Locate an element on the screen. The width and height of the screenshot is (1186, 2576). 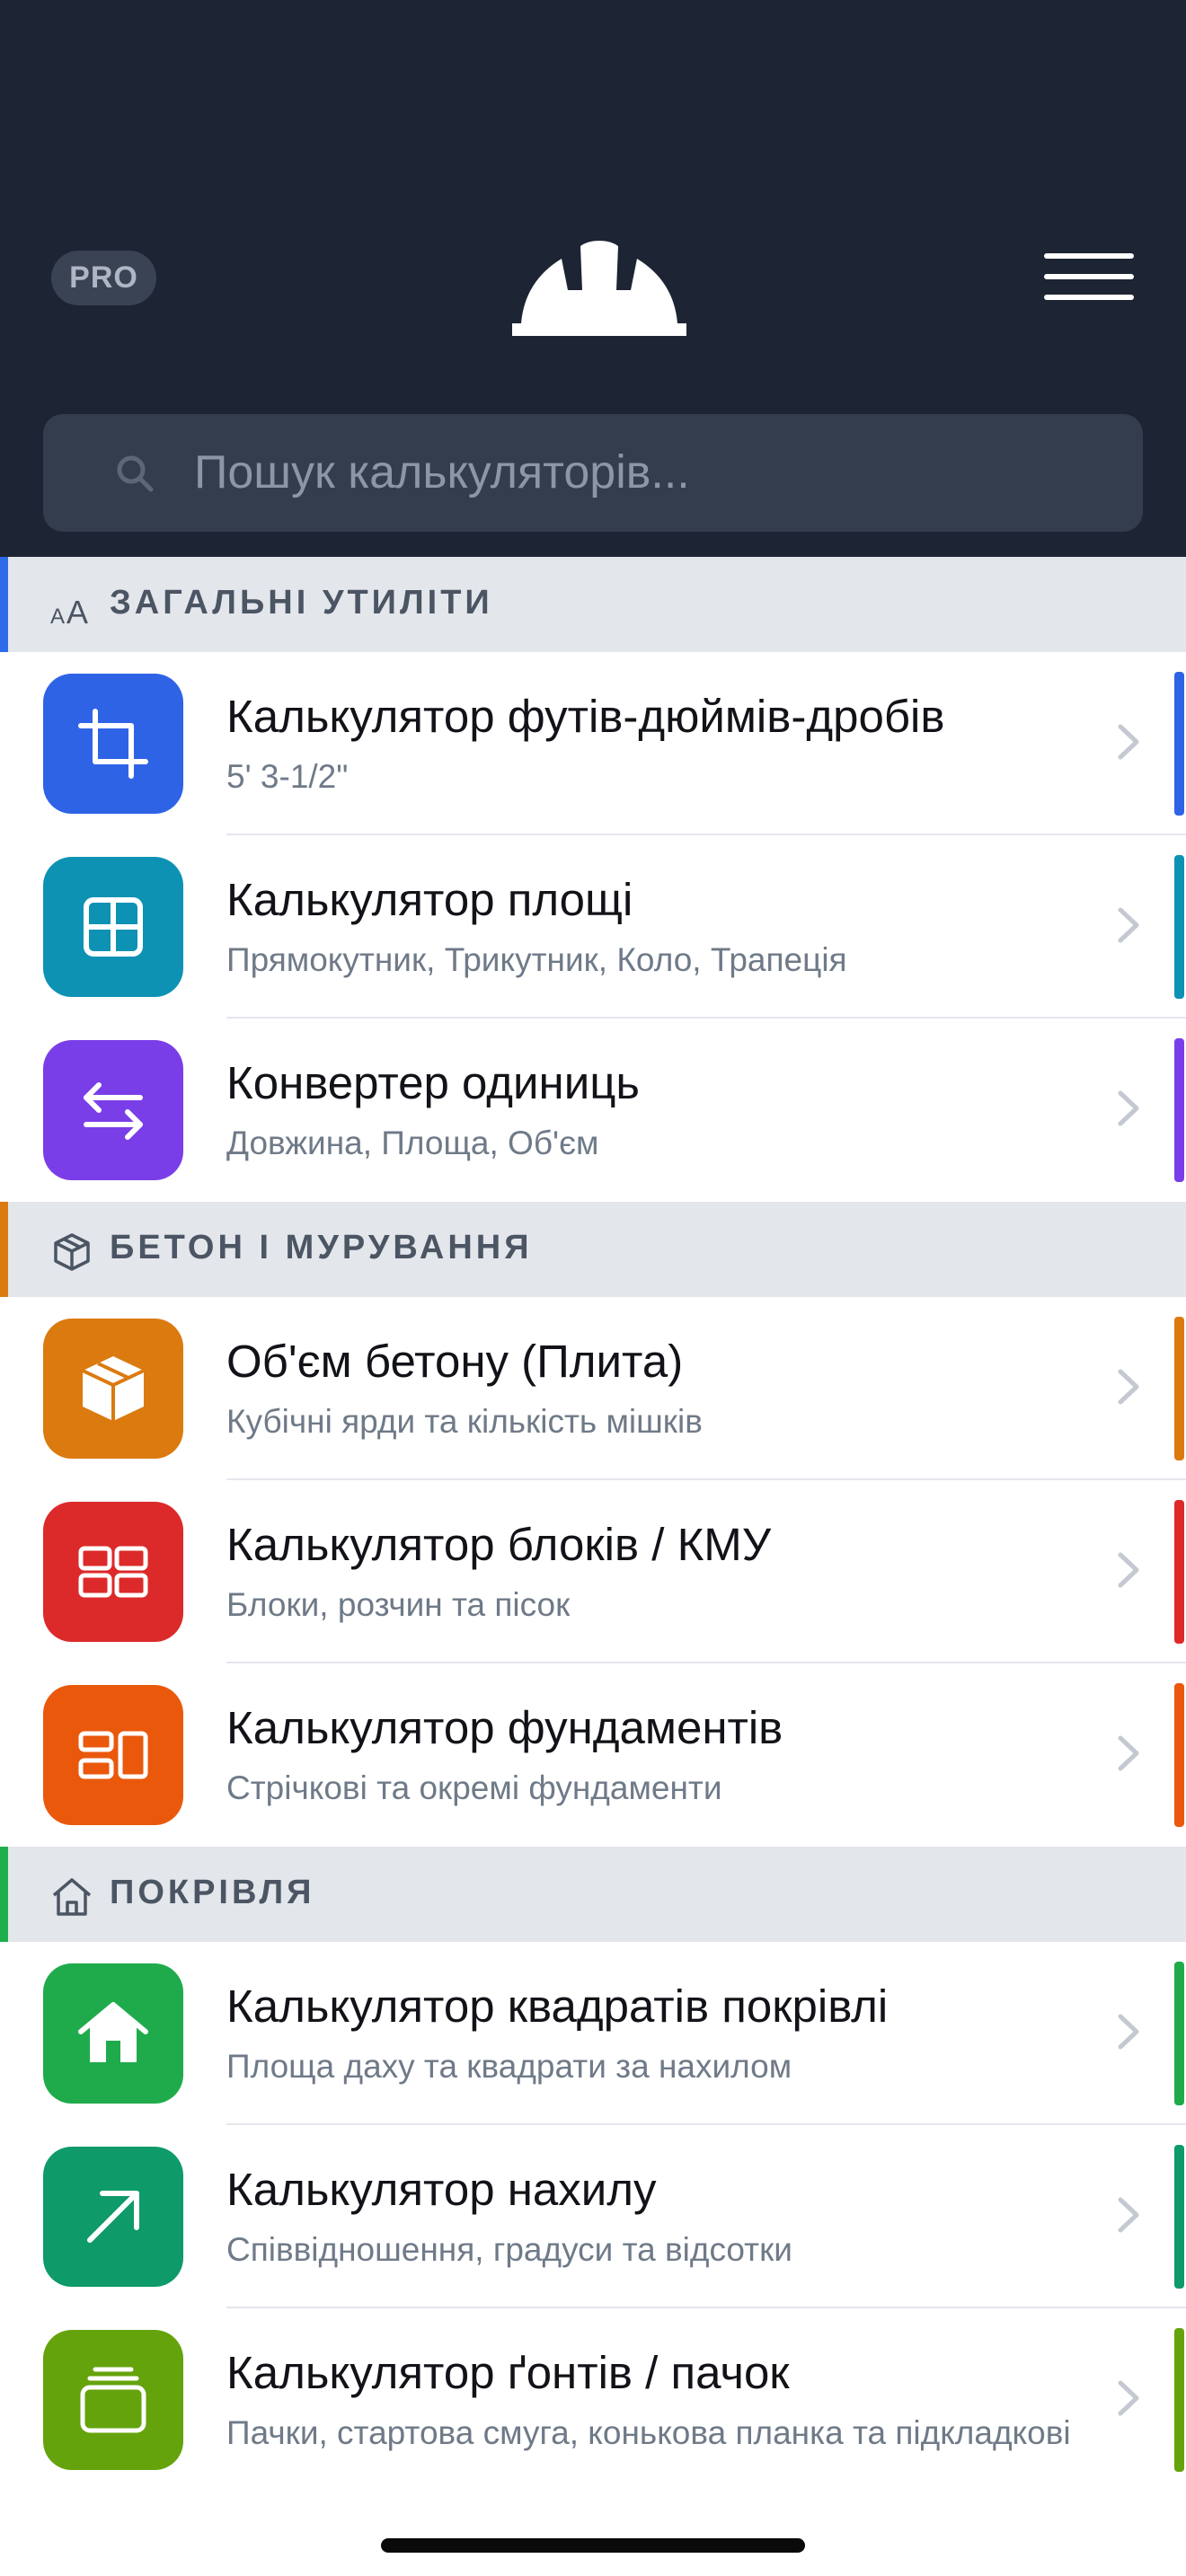
item-title: Калькулятор площі is located at coordinates (429, 899).